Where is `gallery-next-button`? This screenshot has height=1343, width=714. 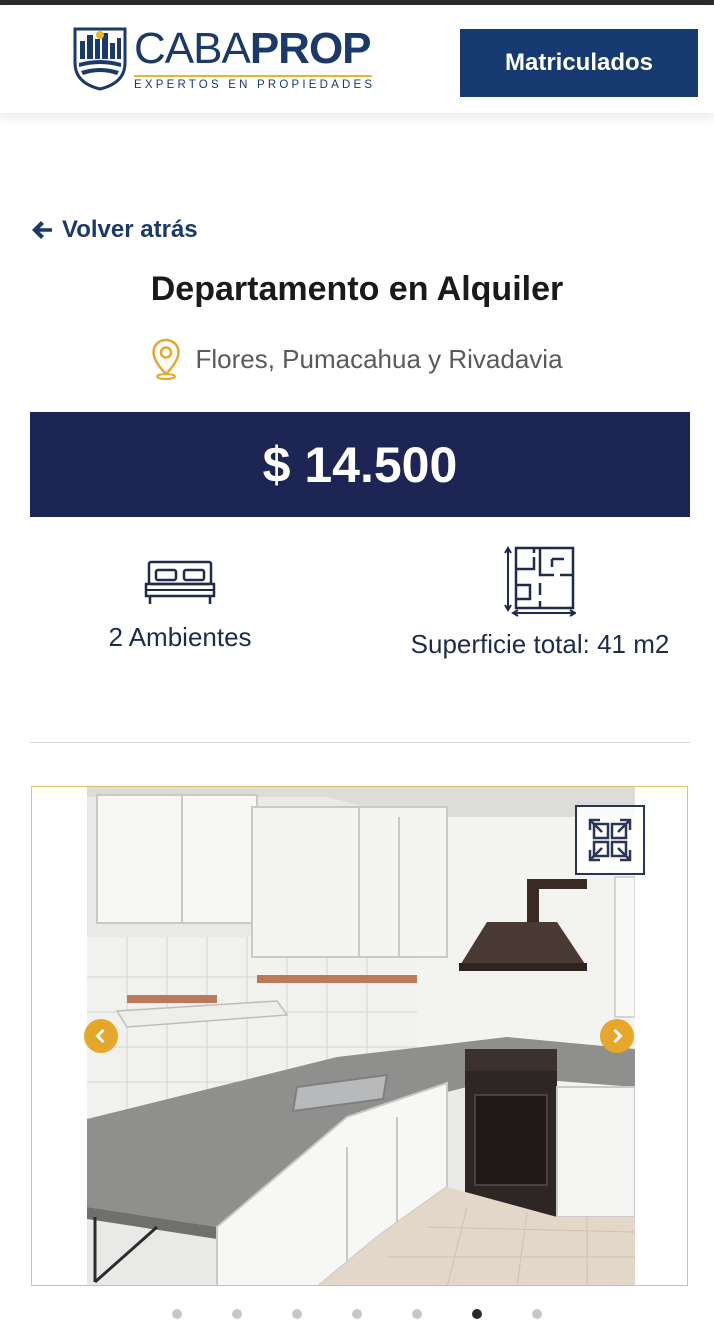
gallery-next-button is located at coordinates (617, 1036).